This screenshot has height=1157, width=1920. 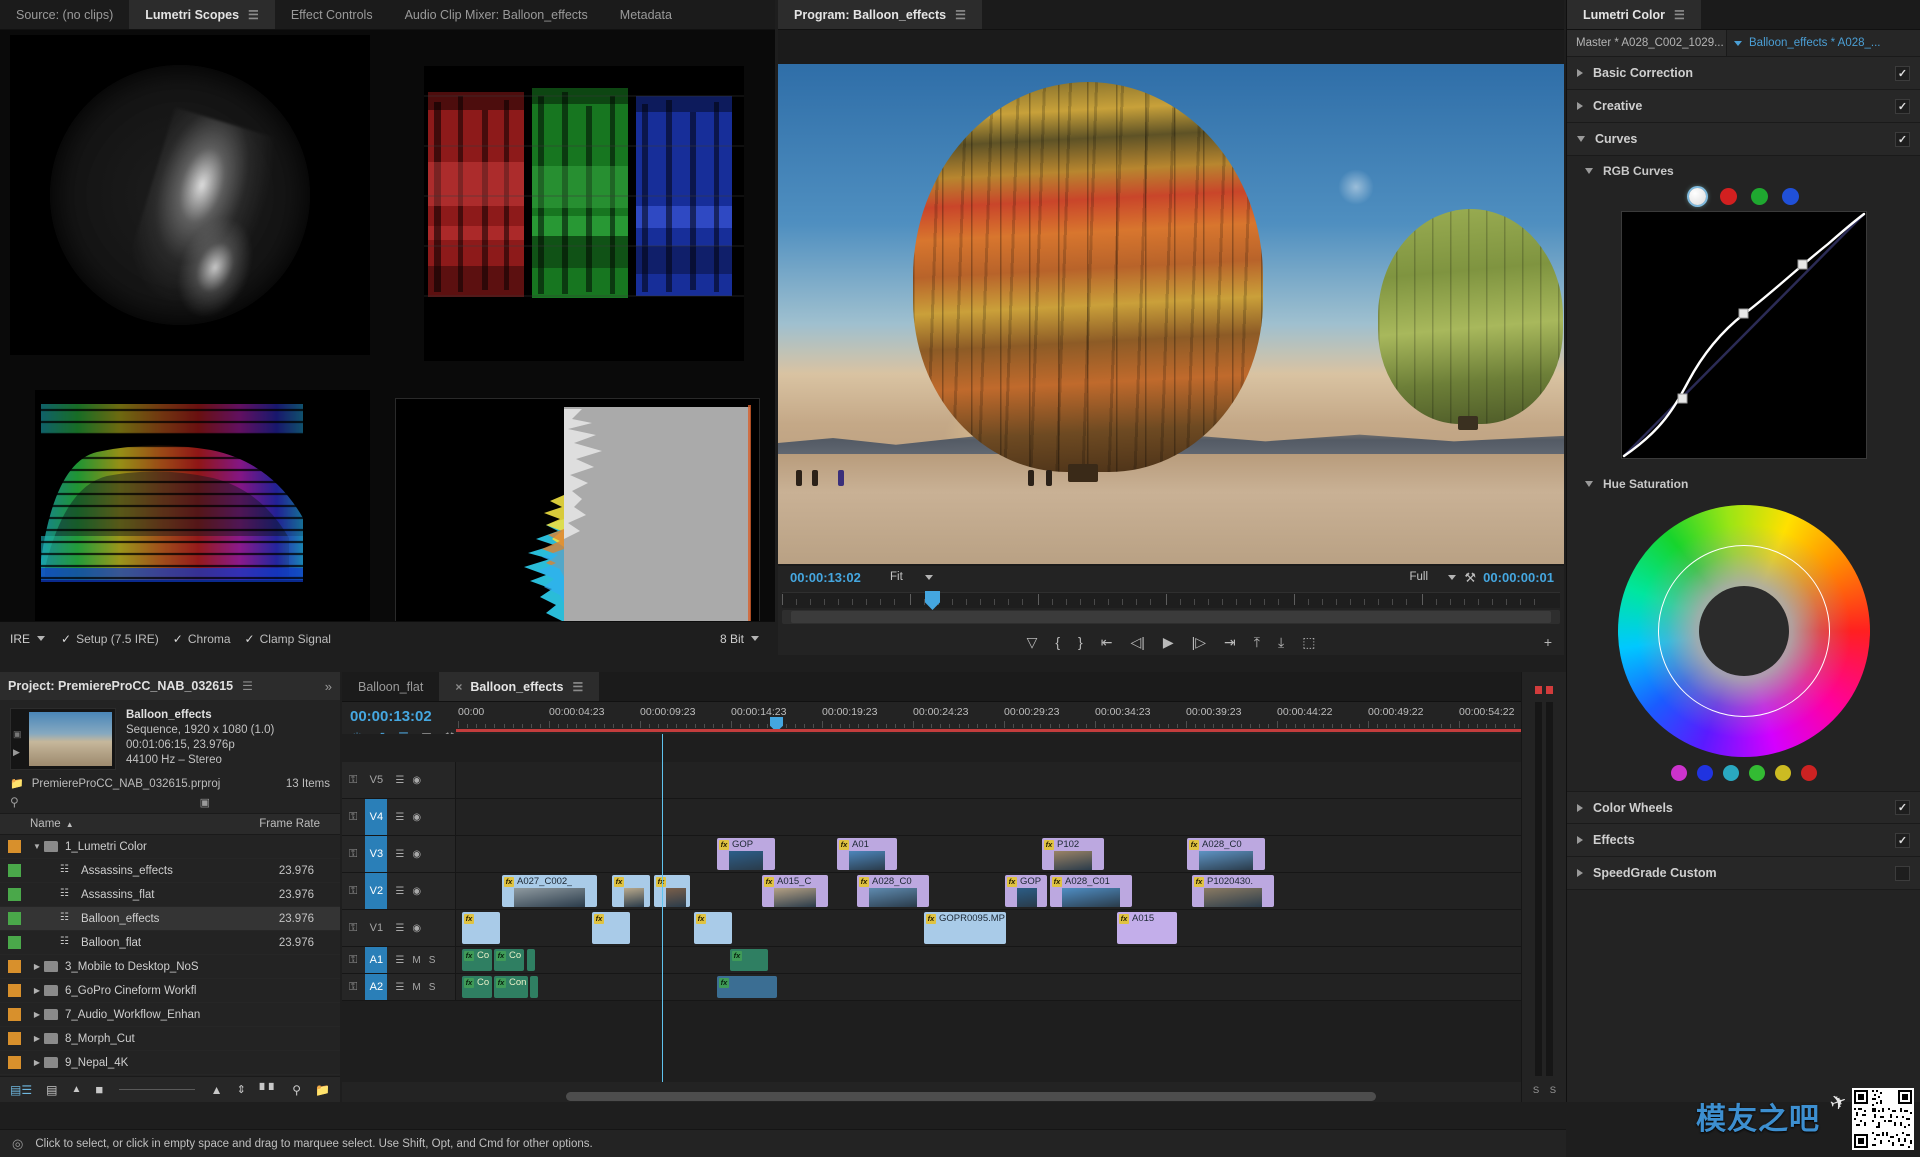 I want to click on section-color-wheels: Color Wheels ✓, so click(x=1743, y=807).